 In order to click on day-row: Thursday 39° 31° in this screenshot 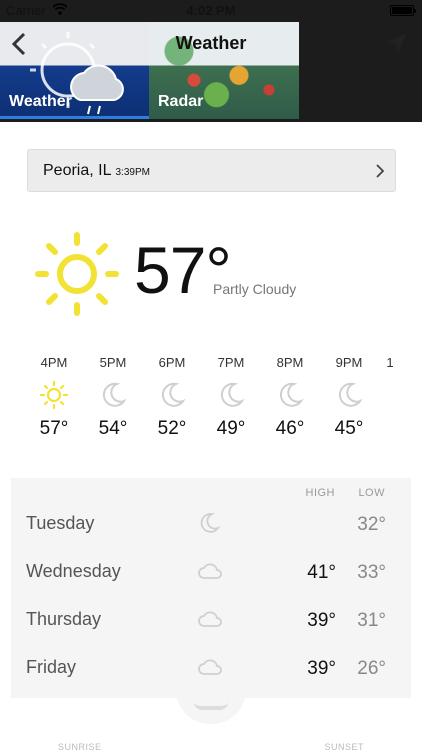, I will do `click(211, 620)`.